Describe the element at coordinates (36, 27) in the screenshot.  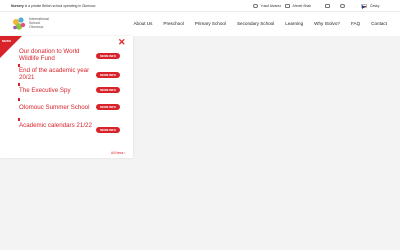
I see `logo-line-3: Olomouc` at that location.